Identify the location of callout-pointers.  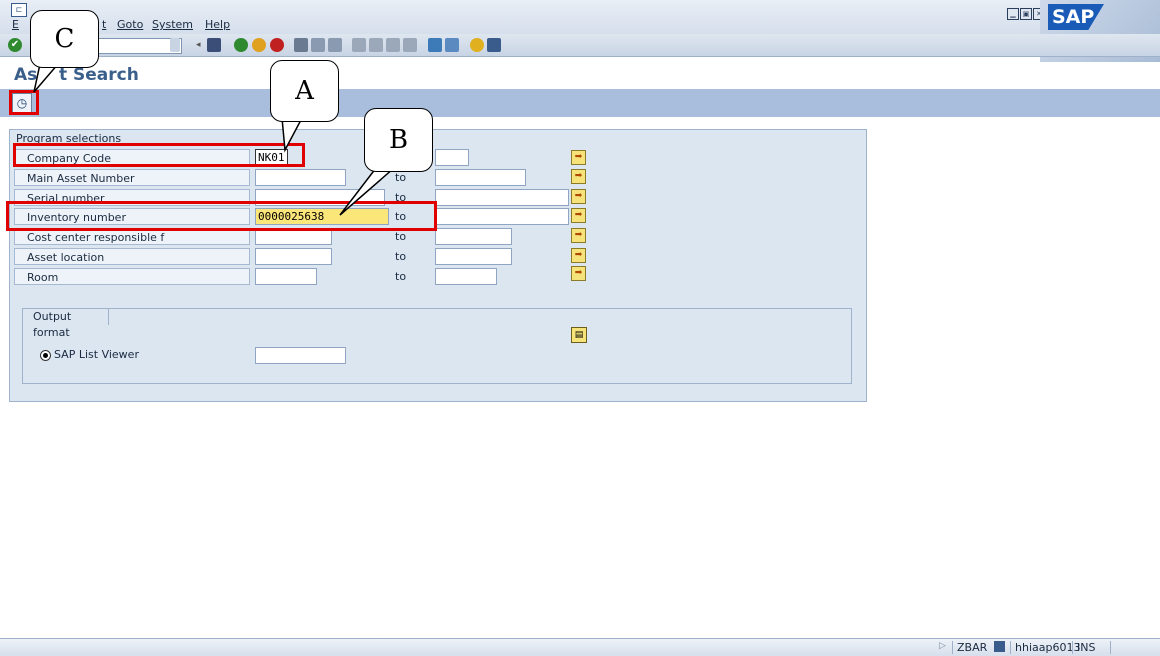
(215, 139).